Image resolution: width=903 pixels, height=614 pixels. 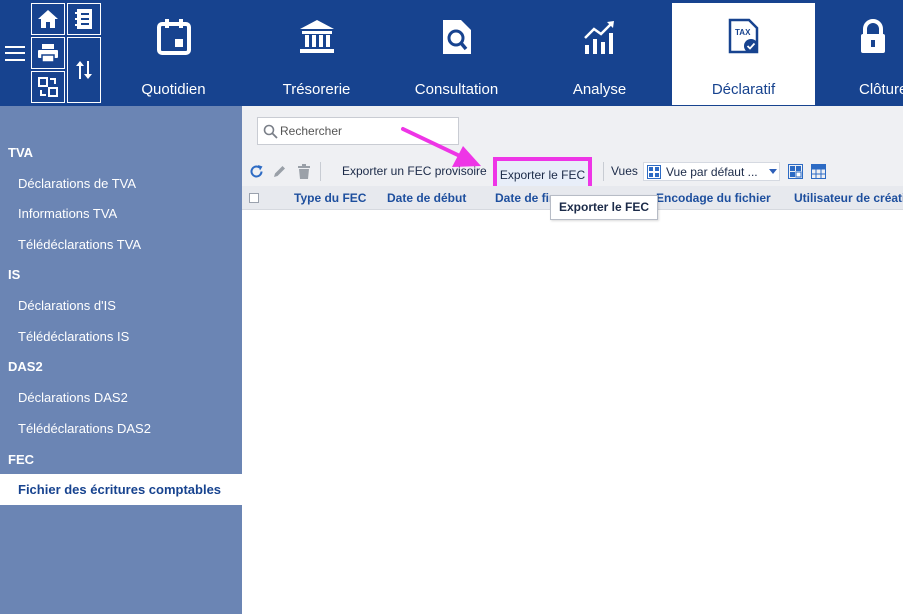 I want to click on sidebar-section-tva: TVA, so click(x=21, y=152).